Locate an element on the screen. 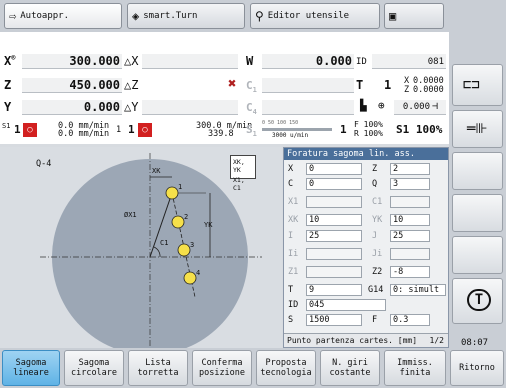 The height and width of the screenshot is (388, 506). w-axis-label: W is located at coordinates (250, 61).